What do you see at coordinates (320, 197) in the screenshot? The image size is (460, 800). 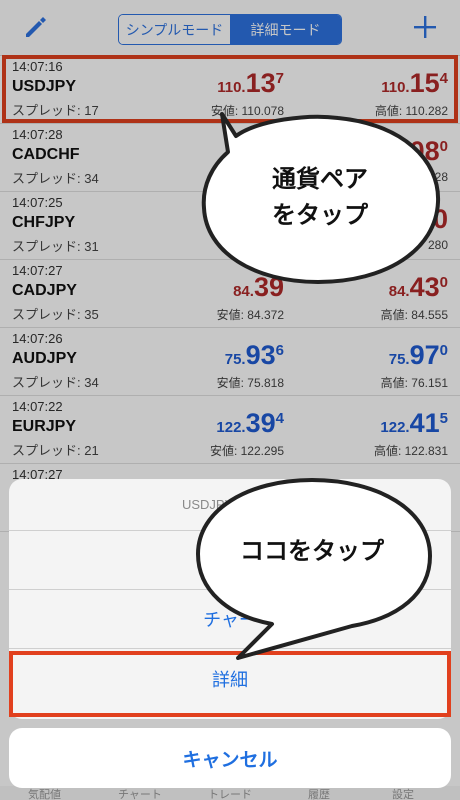 I see `callout-text-top: 通貨ペア をタップ` at bounding box center [320, 197].